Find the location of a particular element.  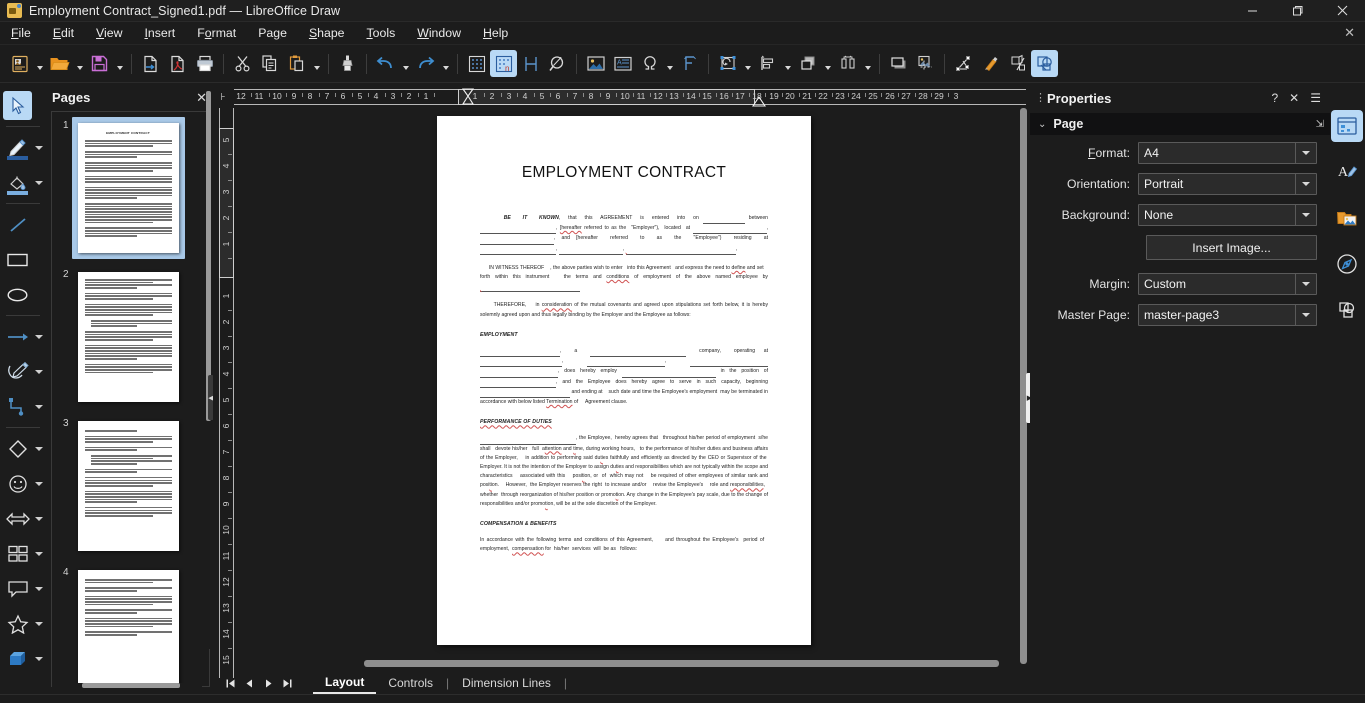

transformations-icon is located at coordinates (727, 63).